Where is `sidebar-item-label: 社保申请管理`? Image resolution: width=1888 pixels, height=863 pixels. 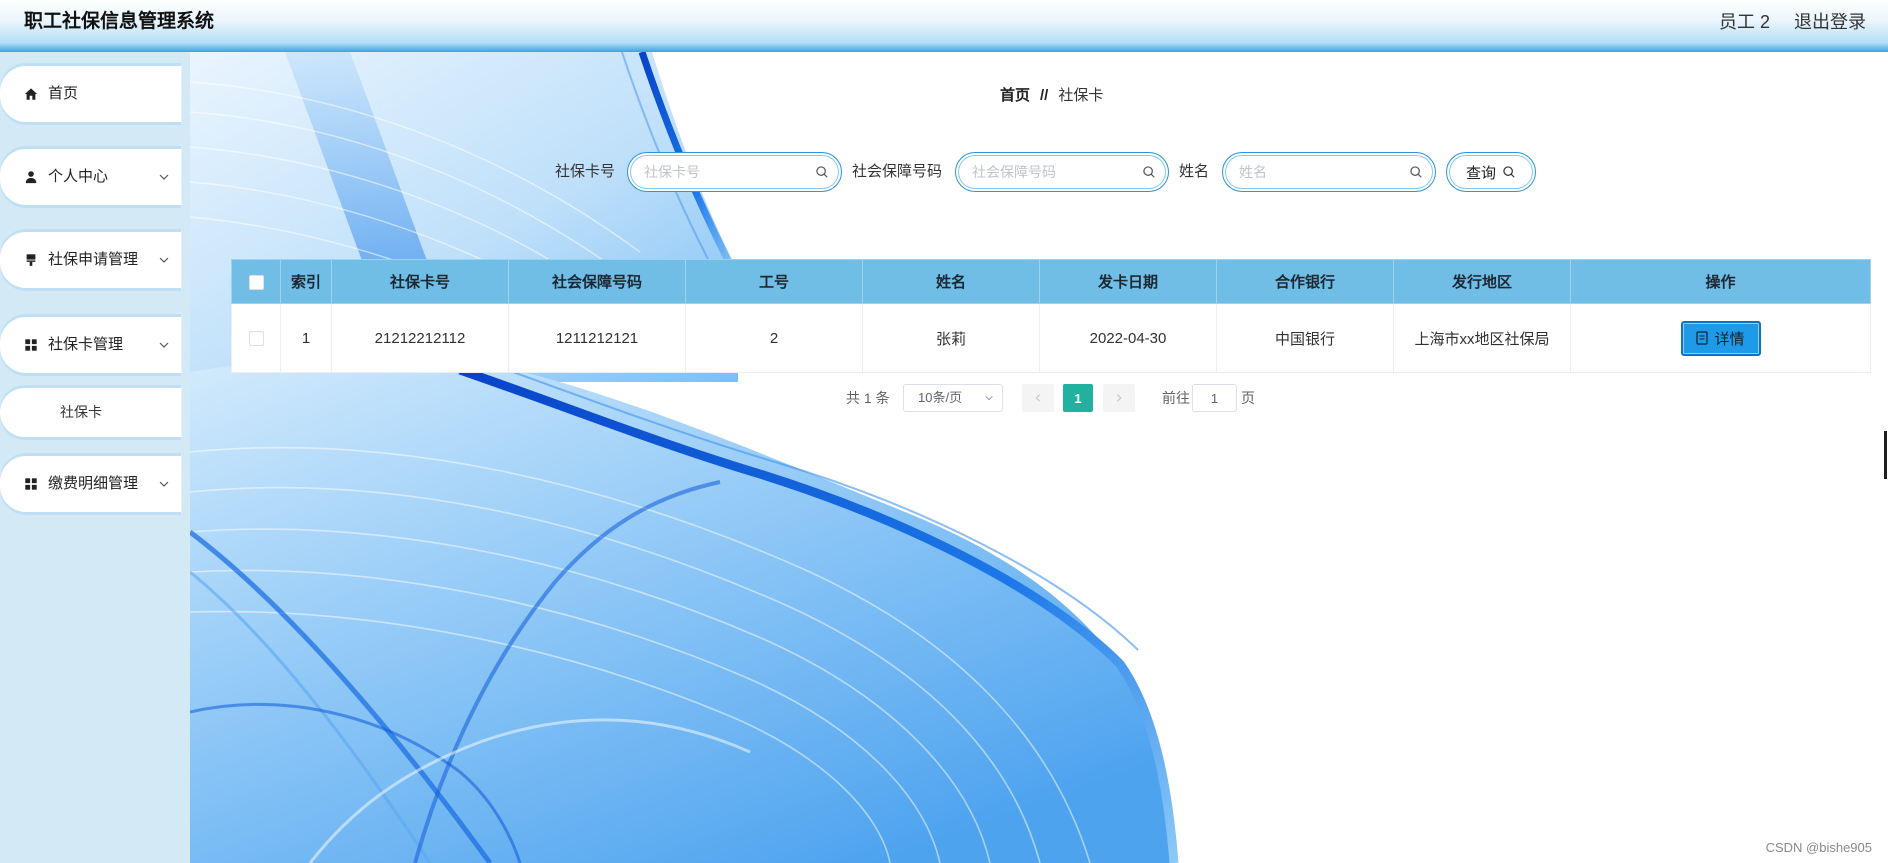
sidebar-item-label: 社保申请管理 is located at coordinates (93, 259).